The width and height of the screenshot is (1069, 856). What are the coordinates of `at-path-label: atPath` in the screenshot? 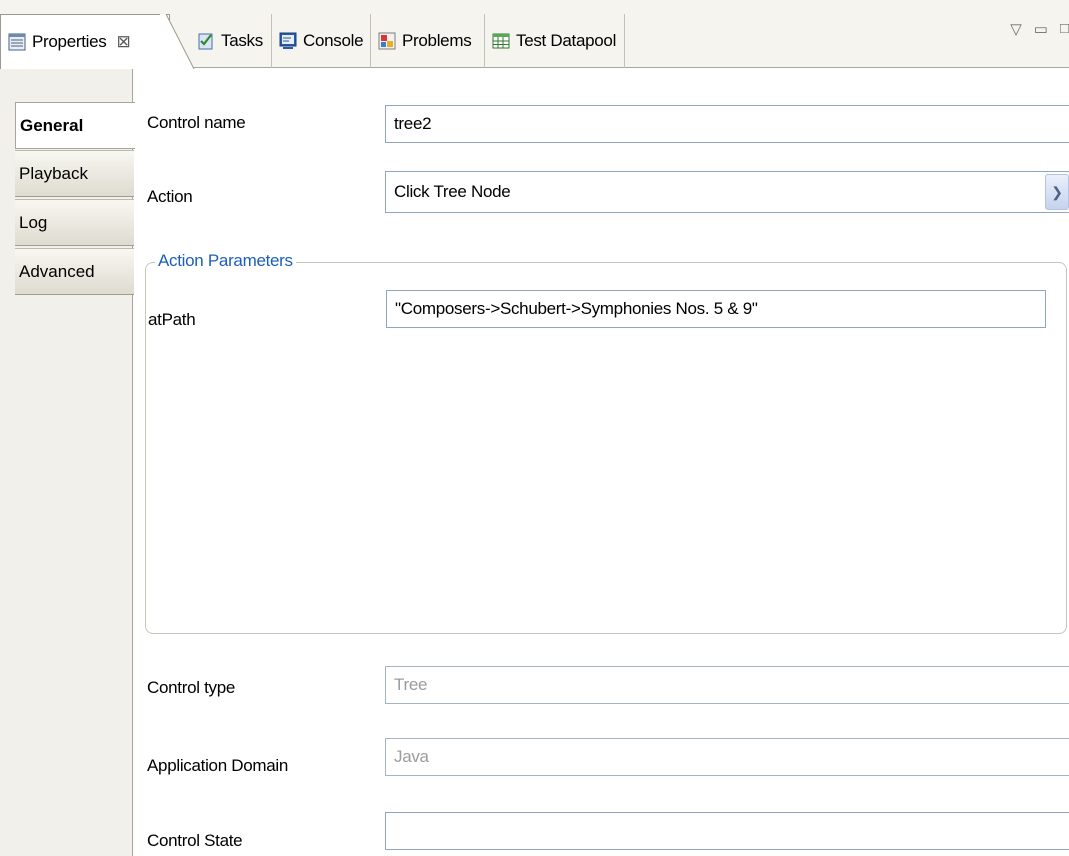 It's located at (172, 319).